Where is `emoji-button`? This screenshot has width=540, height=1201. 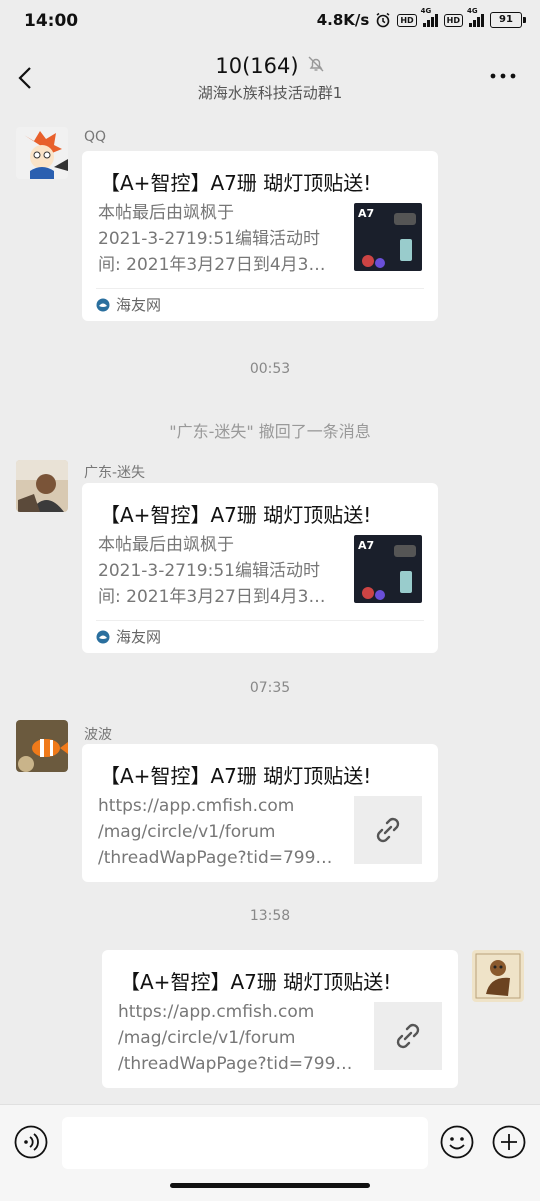
emoji-button is located at coordinates (457, 1142).